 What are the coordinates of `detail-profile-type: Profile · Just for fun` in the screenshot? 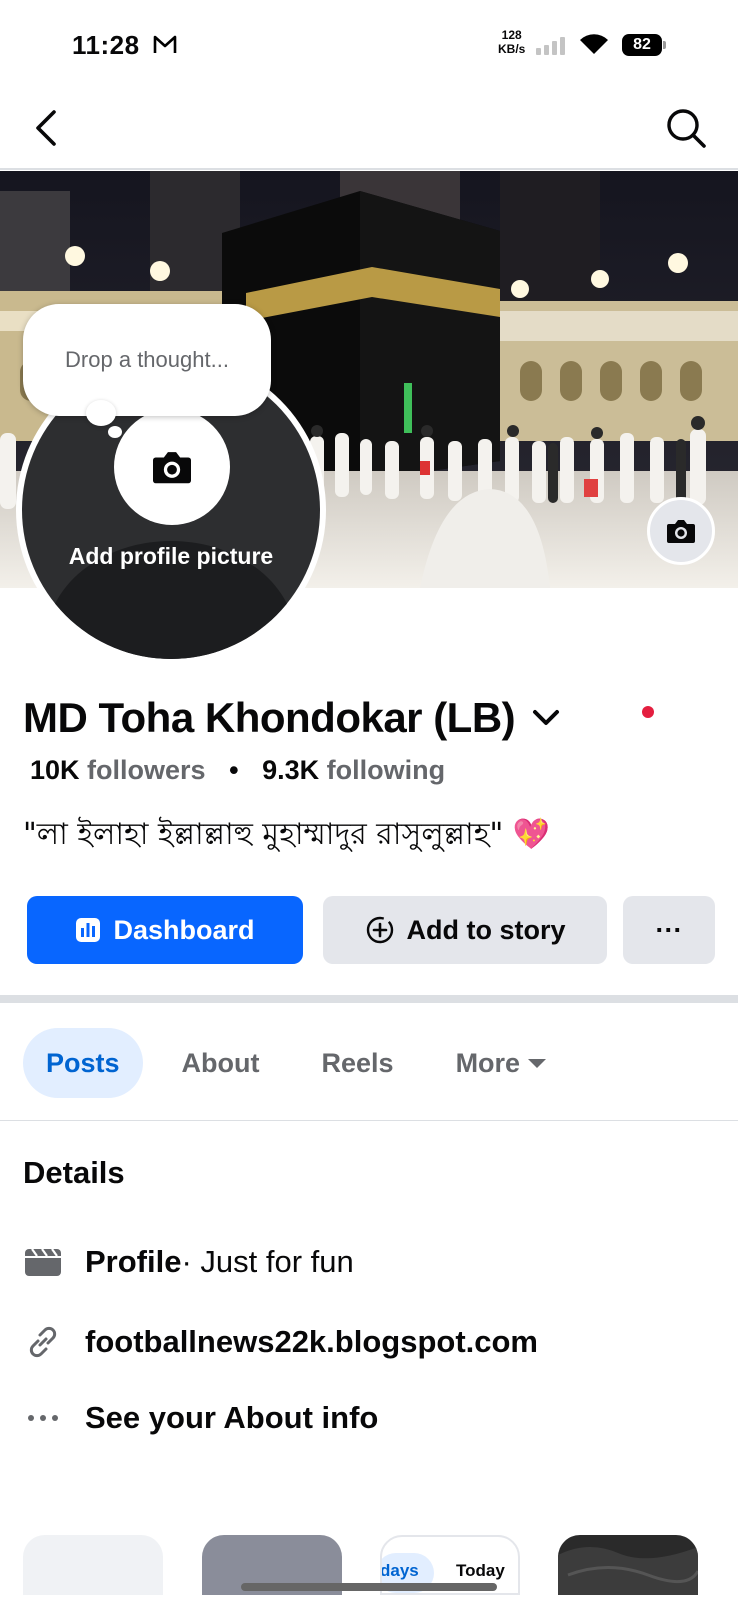 It's located at (188, 1262).